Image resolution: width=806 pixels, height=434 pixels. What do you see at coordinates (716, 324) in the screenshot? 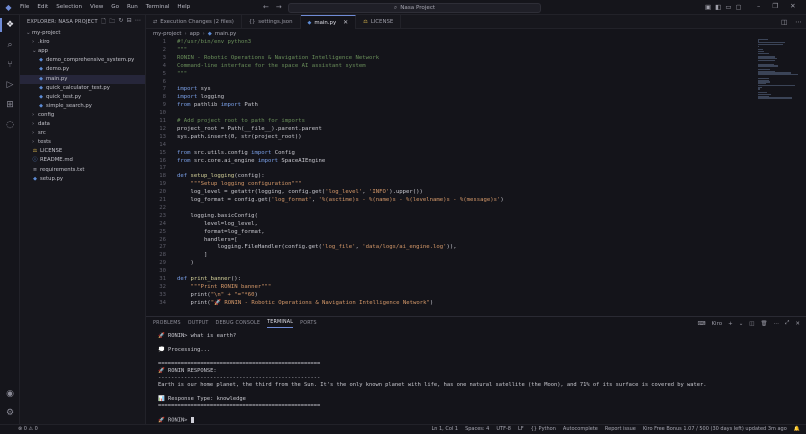
I see `terminal-shell-label: Kiro` at bounding box center [716, 324].